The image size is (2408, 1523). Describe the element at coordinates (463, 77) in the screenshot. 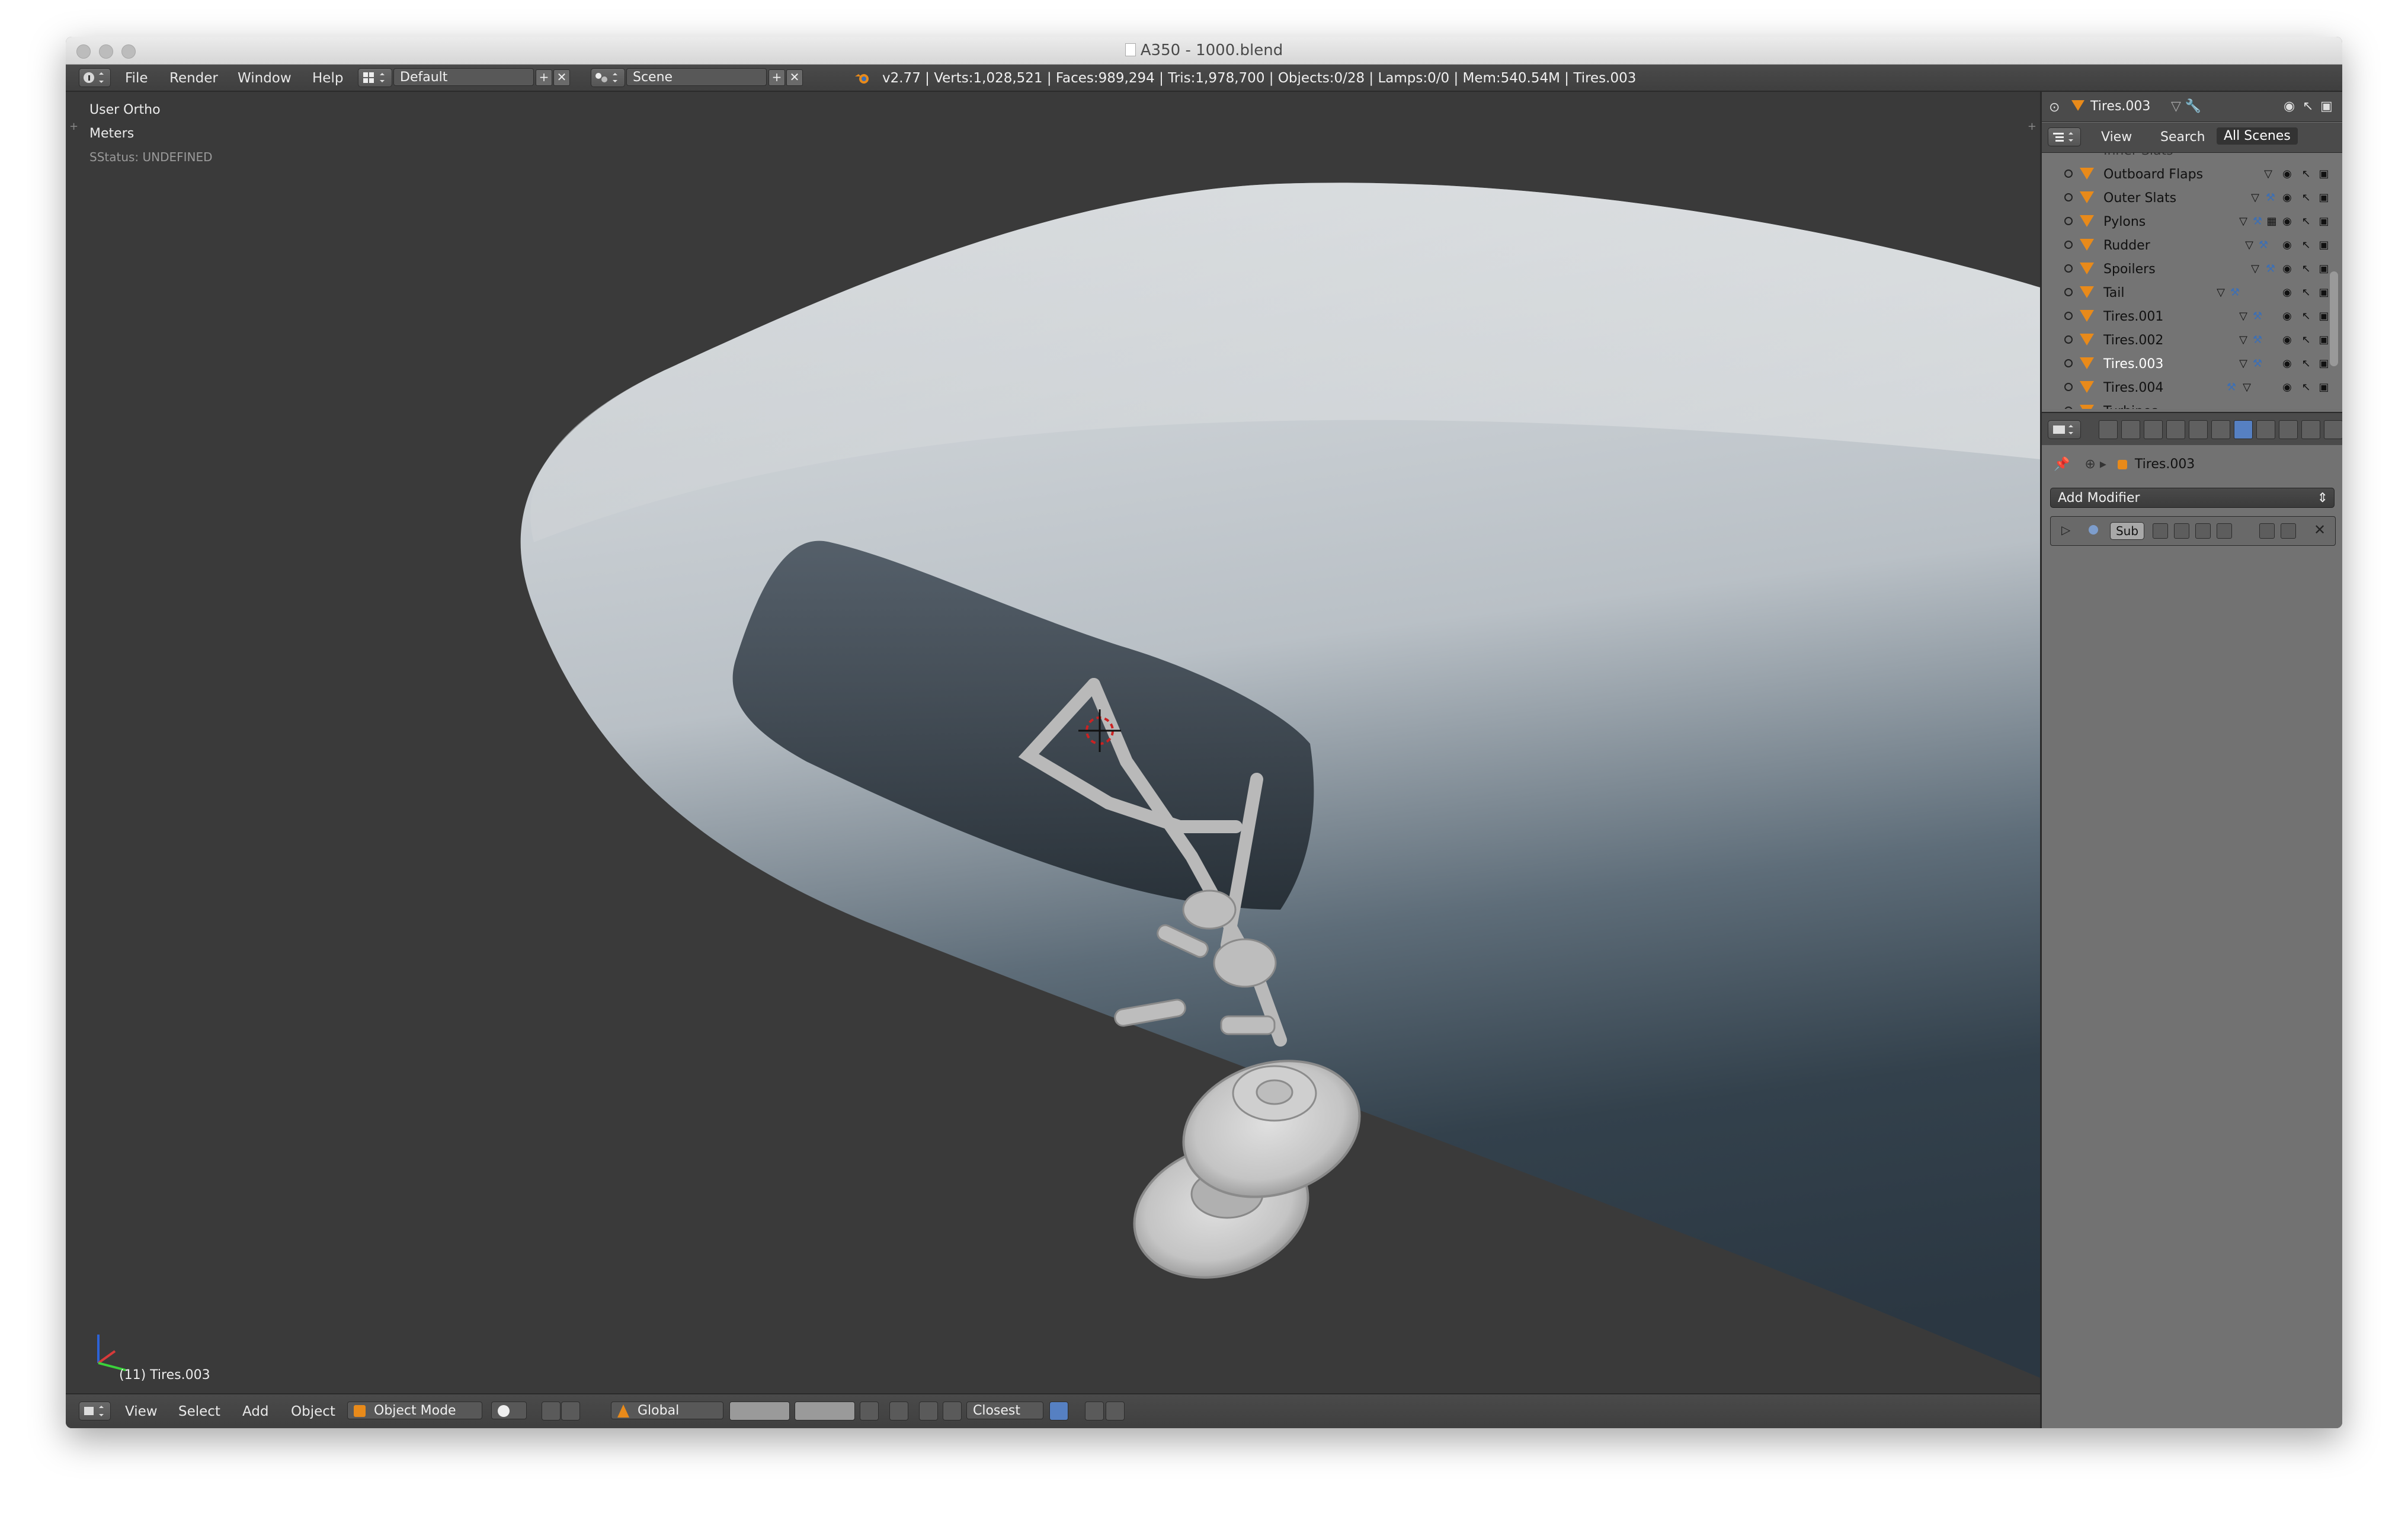

I see `screen-layout-field: Default` at that location.